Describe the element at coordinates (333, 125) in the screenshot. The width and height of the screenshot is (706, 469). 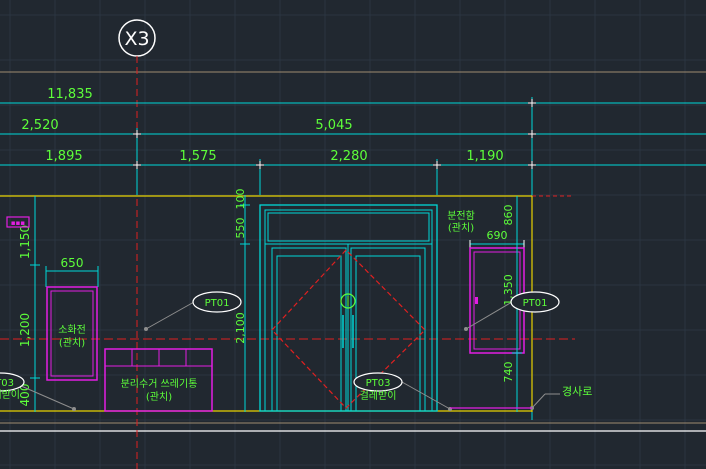
I see `dimension-text-center-span: 5,045` at that location.